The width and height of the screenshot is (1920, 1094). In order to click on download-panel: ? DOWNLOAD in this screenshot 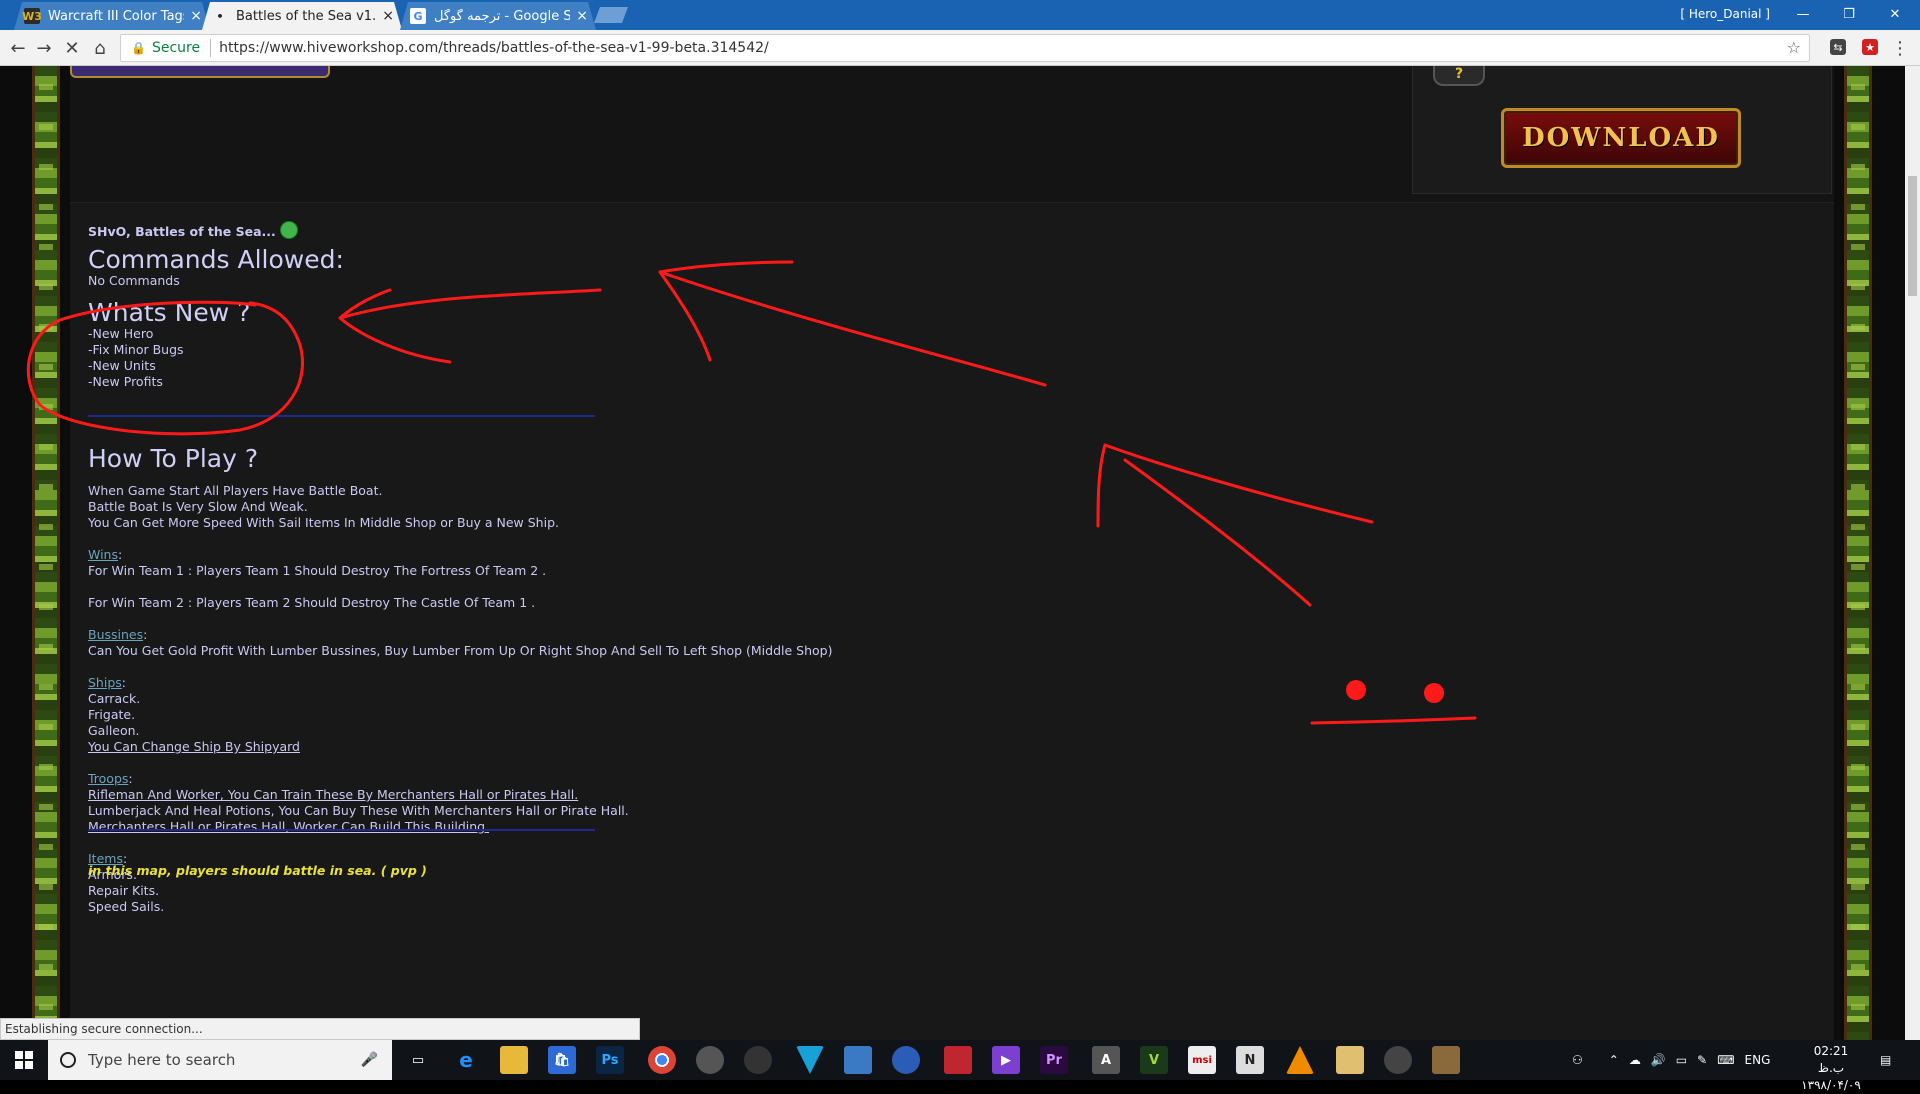, I will do `click(1622, 130)`.